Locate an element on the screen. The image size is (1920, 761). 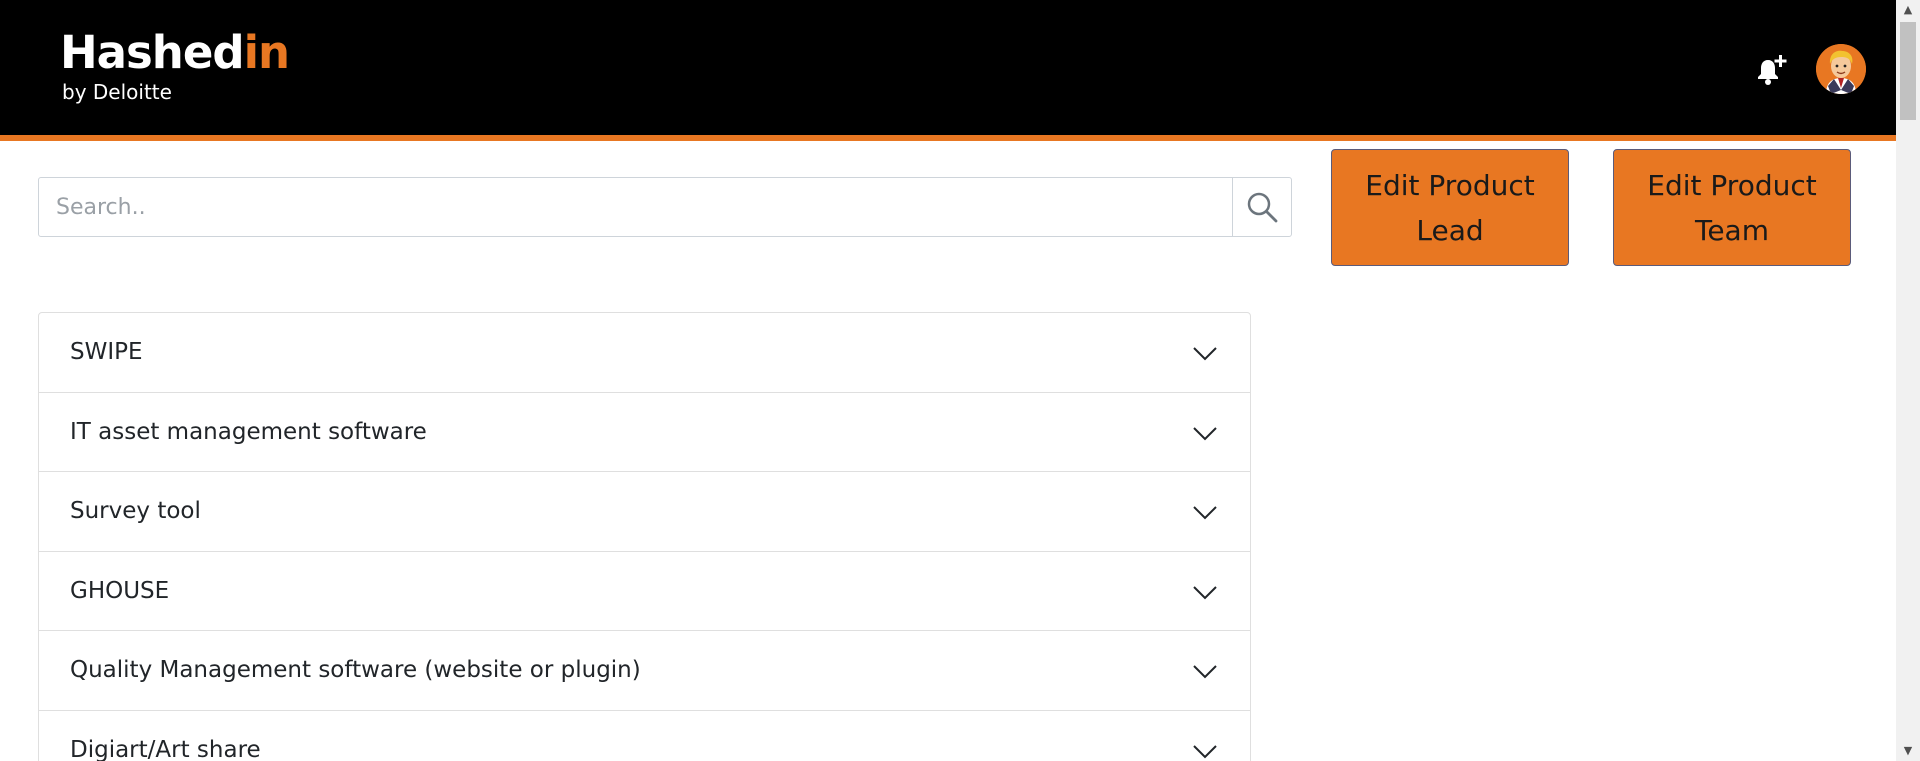
accordion-item-ghouse: GHOUSE is located at coordinates (644, 591).